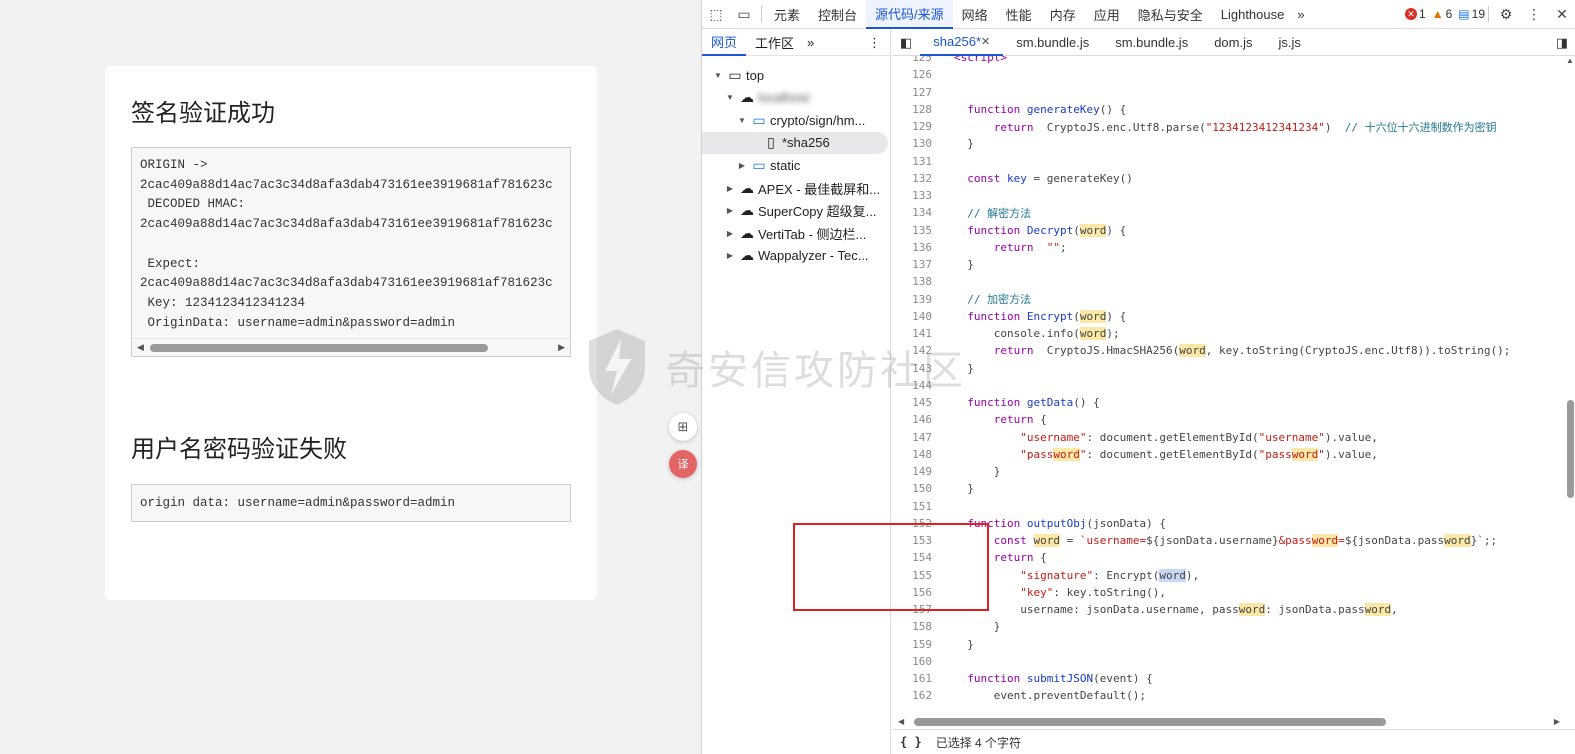 The height and width of the screenshot is (754, 1575). What do you see at coordinates (1233, 678) in the screenshot?
I see `code-line: 161 function submitJSON(event) {` at bounding box center [1233, 678].